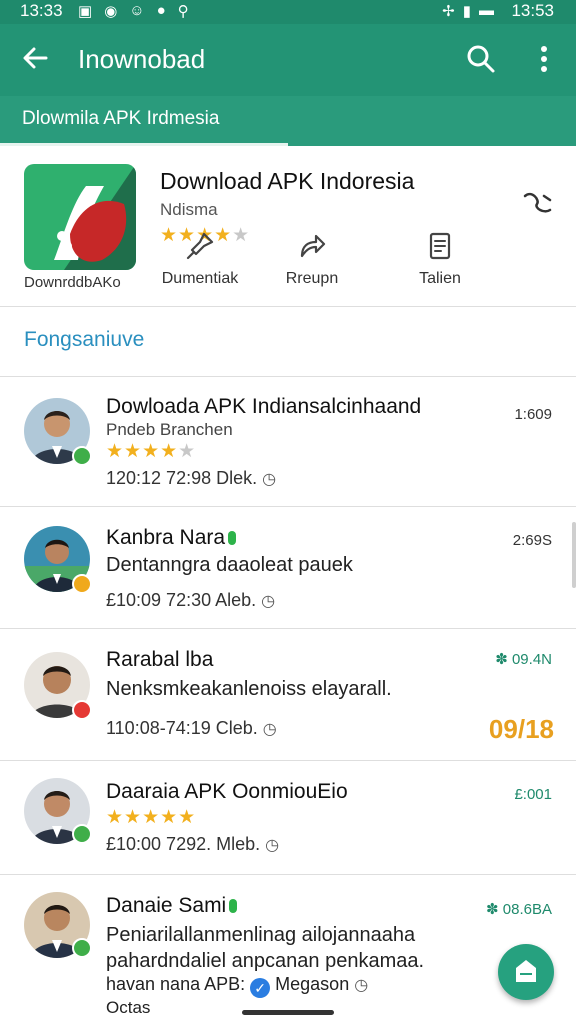 This screenshot has height=1024, width=576. What do you see at coordinates (521, 729) in the screenshot?
I see `item-date-highlight: 09/18` at bounding box center [521, 729].